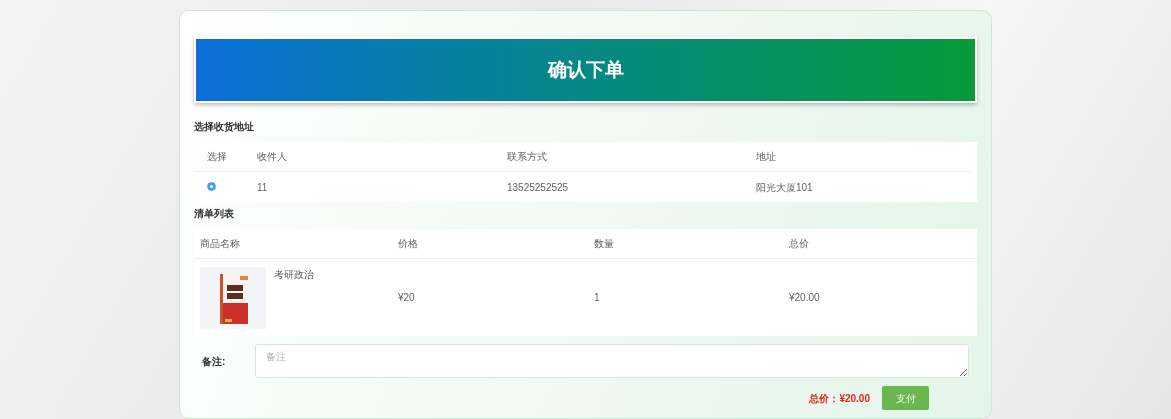  Describe the element at coordinates (585, 70) in the screenshot. I see `page-title-banner: 确认下单` at that location.